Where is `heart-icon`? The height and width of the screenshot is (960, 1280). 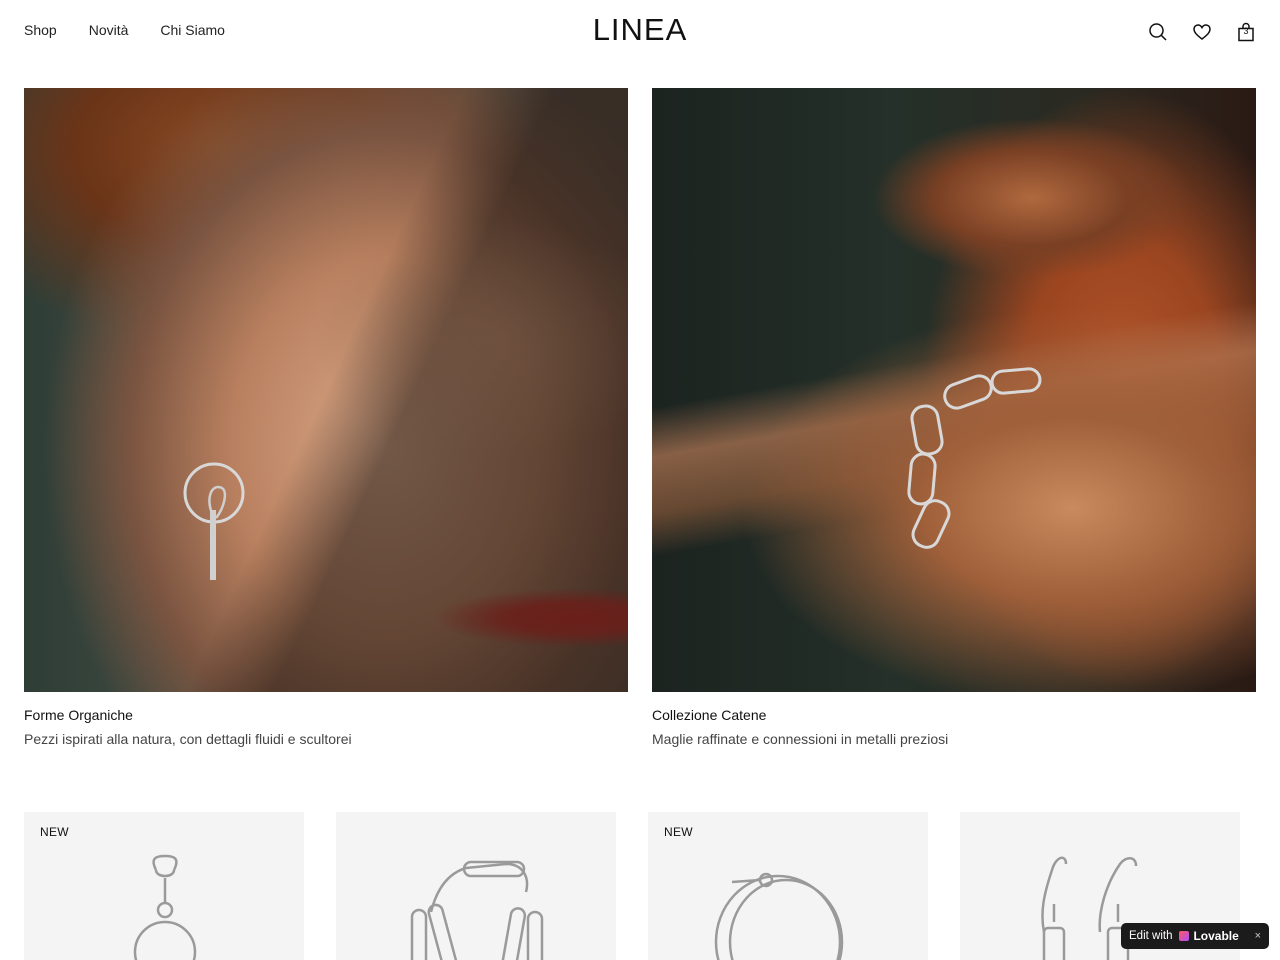
heart-icon is located at coordinates (1202, 32).